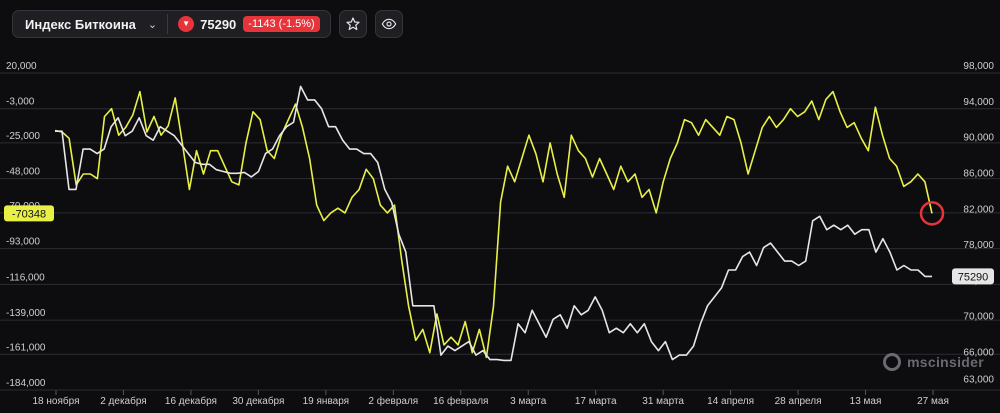 The width and height of the screenshot is (1000, 413). What do you see at coordinates (933, 401) in the screenshot?
I see `x-axis-label: 27 мая` at bounding box center [933, 401].